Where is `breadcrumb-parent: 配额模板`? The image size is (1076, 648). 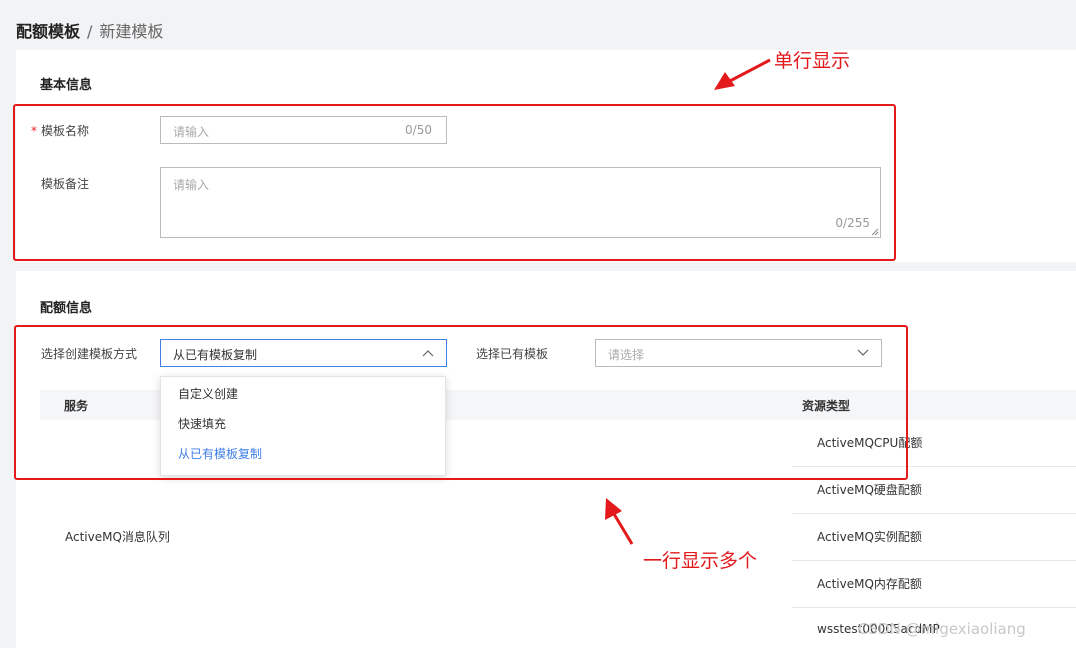 breadcrumb-parent: 配额模板 is located at coordinates (48, 31).